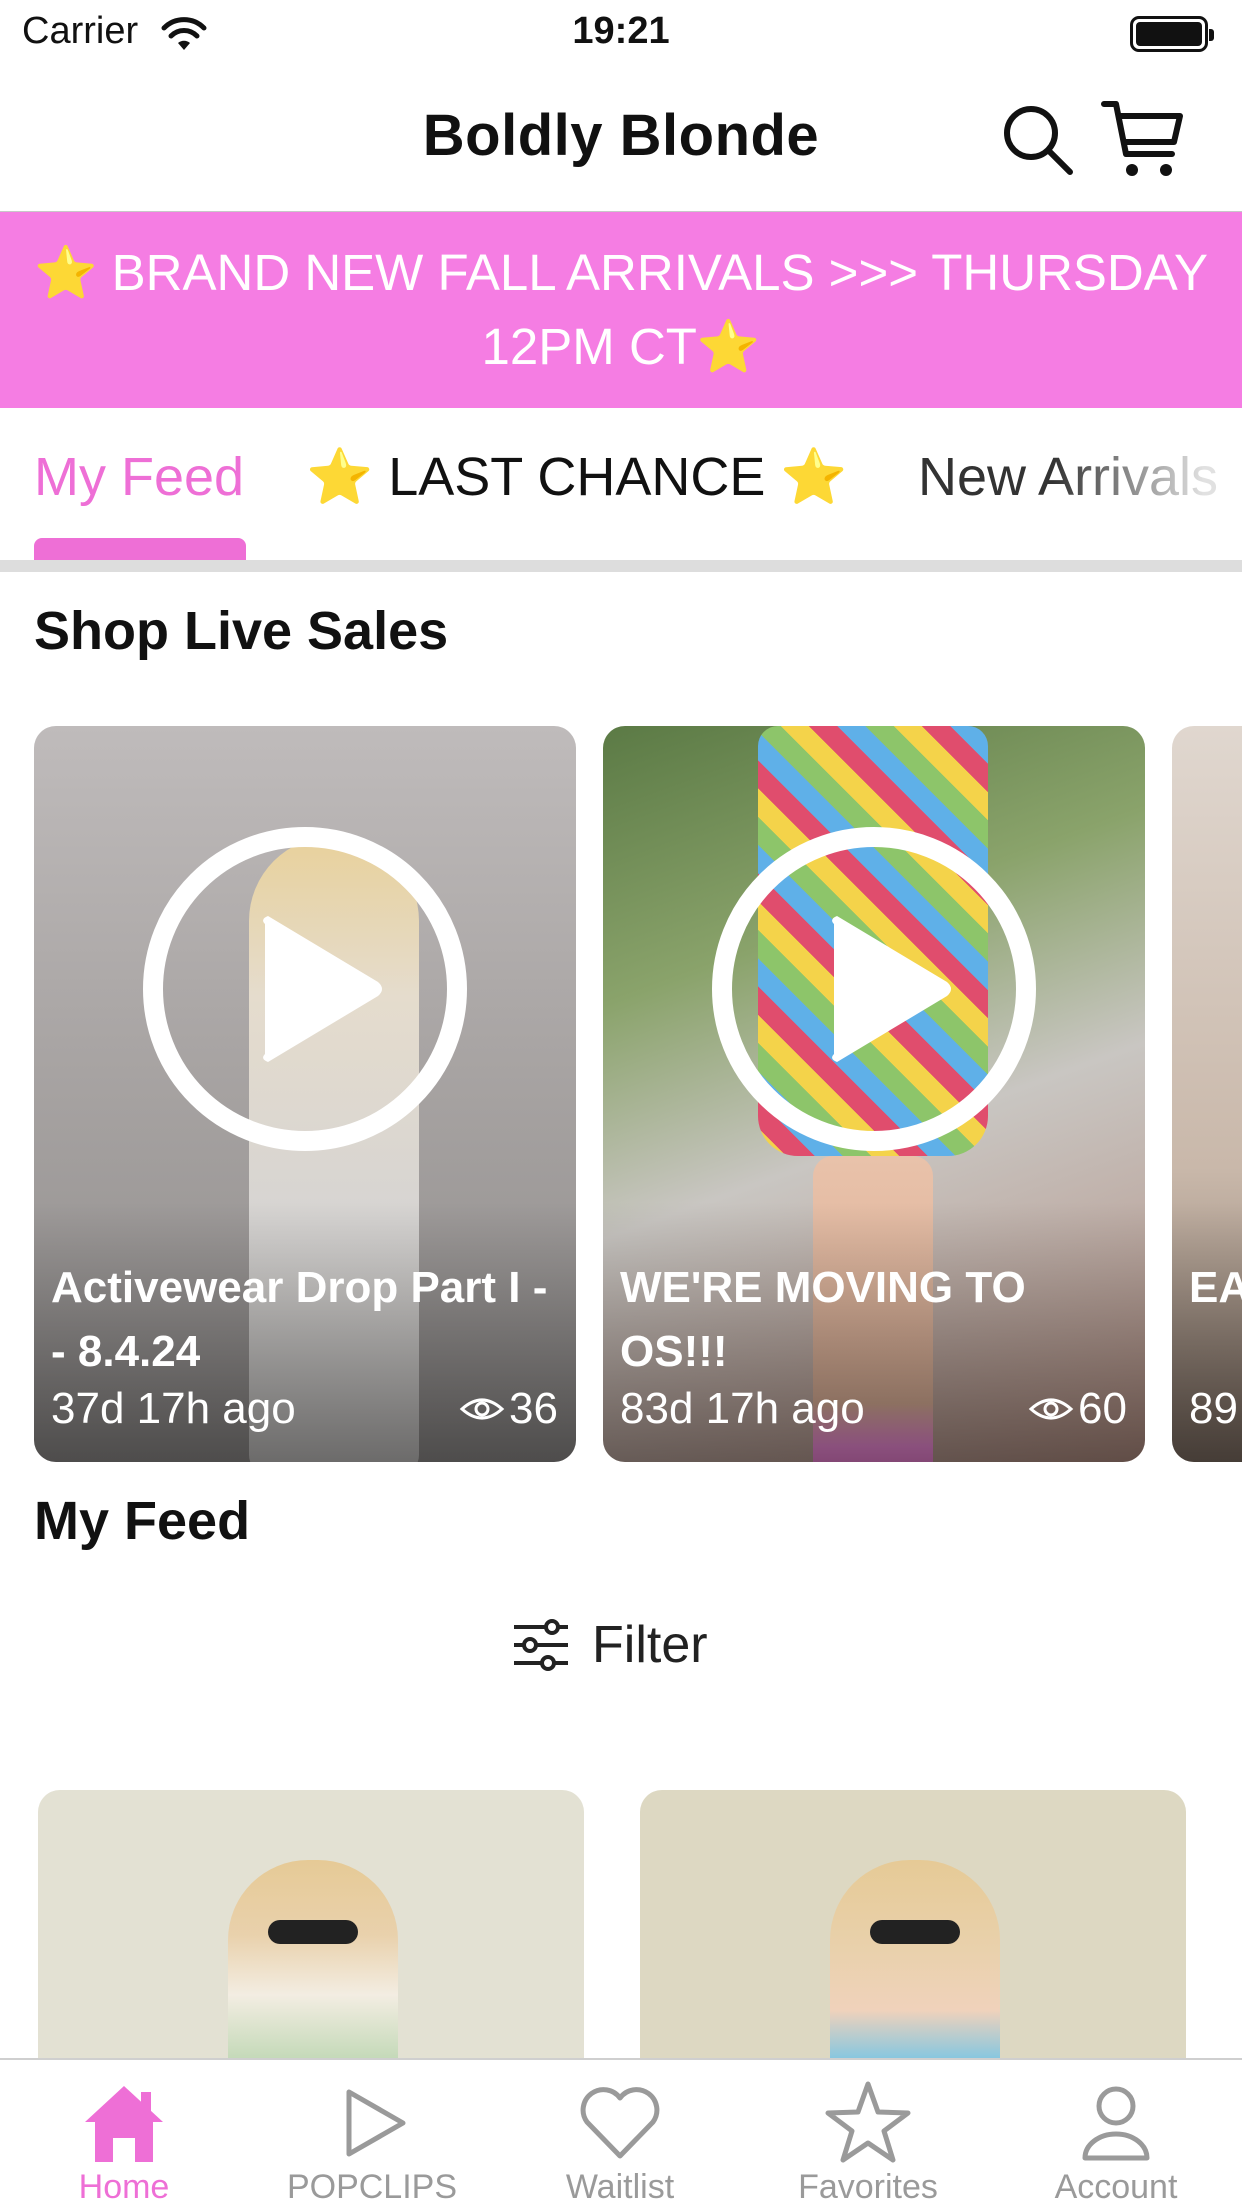 The height and width of the screenshot is (2208, 1242). I want to click on active-tab-indicator, so click(140, 549).